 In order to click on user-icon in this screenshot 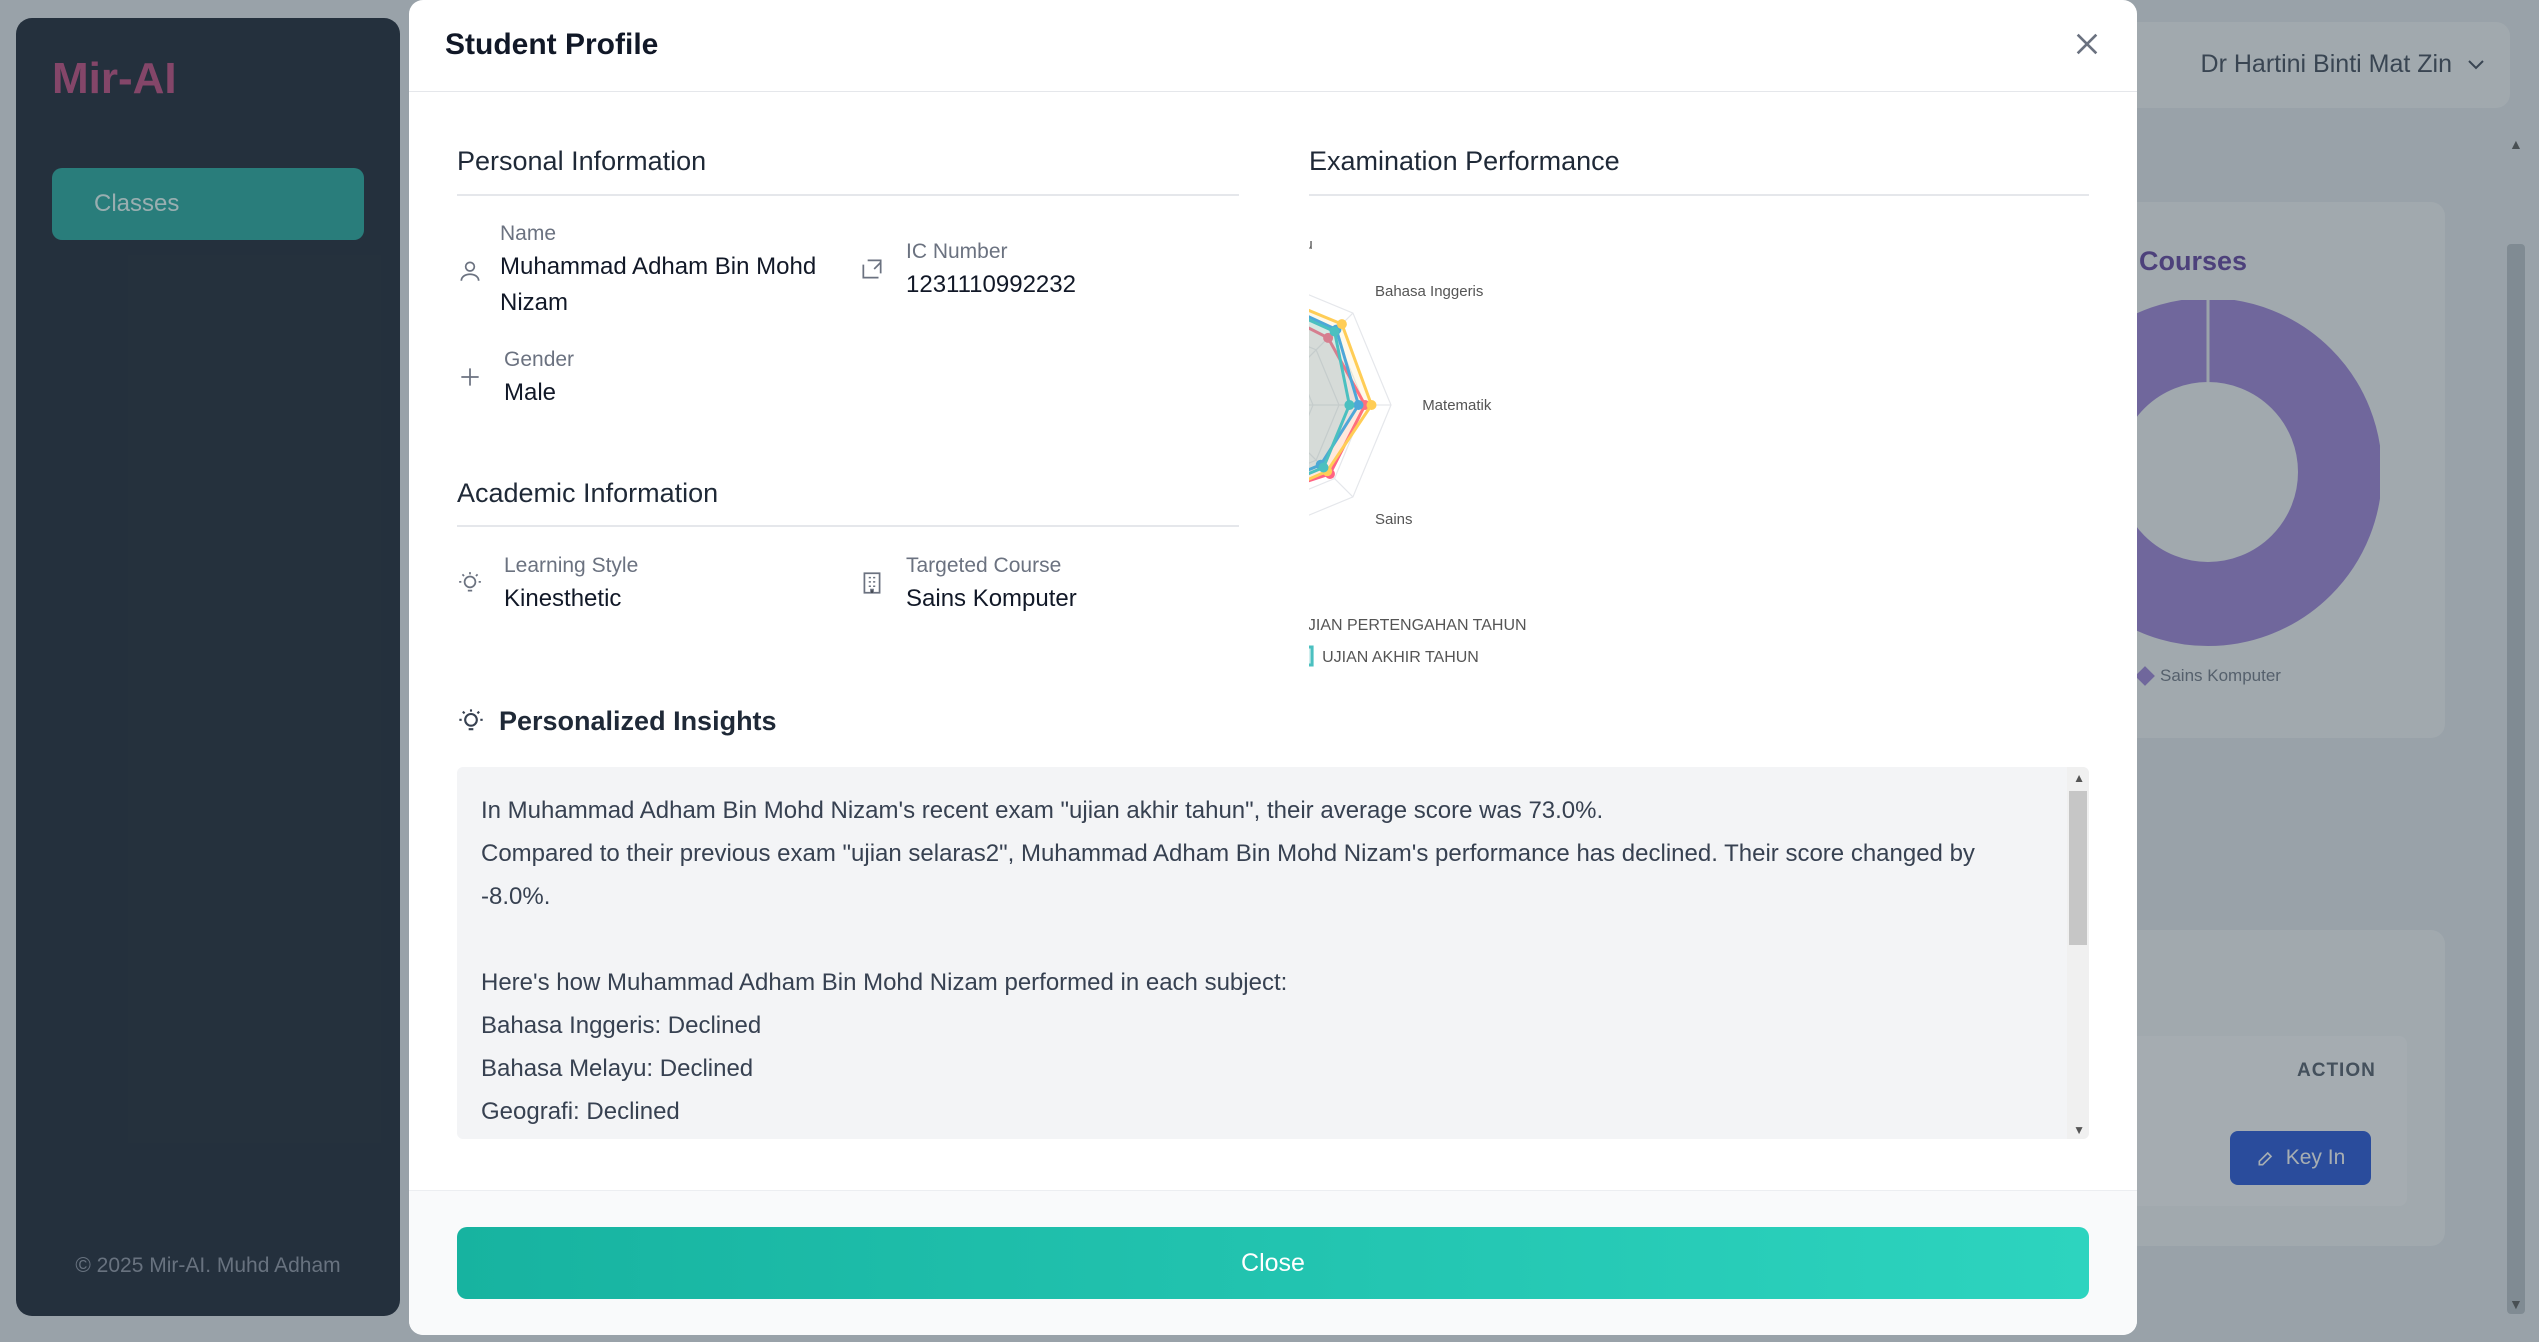, I will do `click(470, 271)`.